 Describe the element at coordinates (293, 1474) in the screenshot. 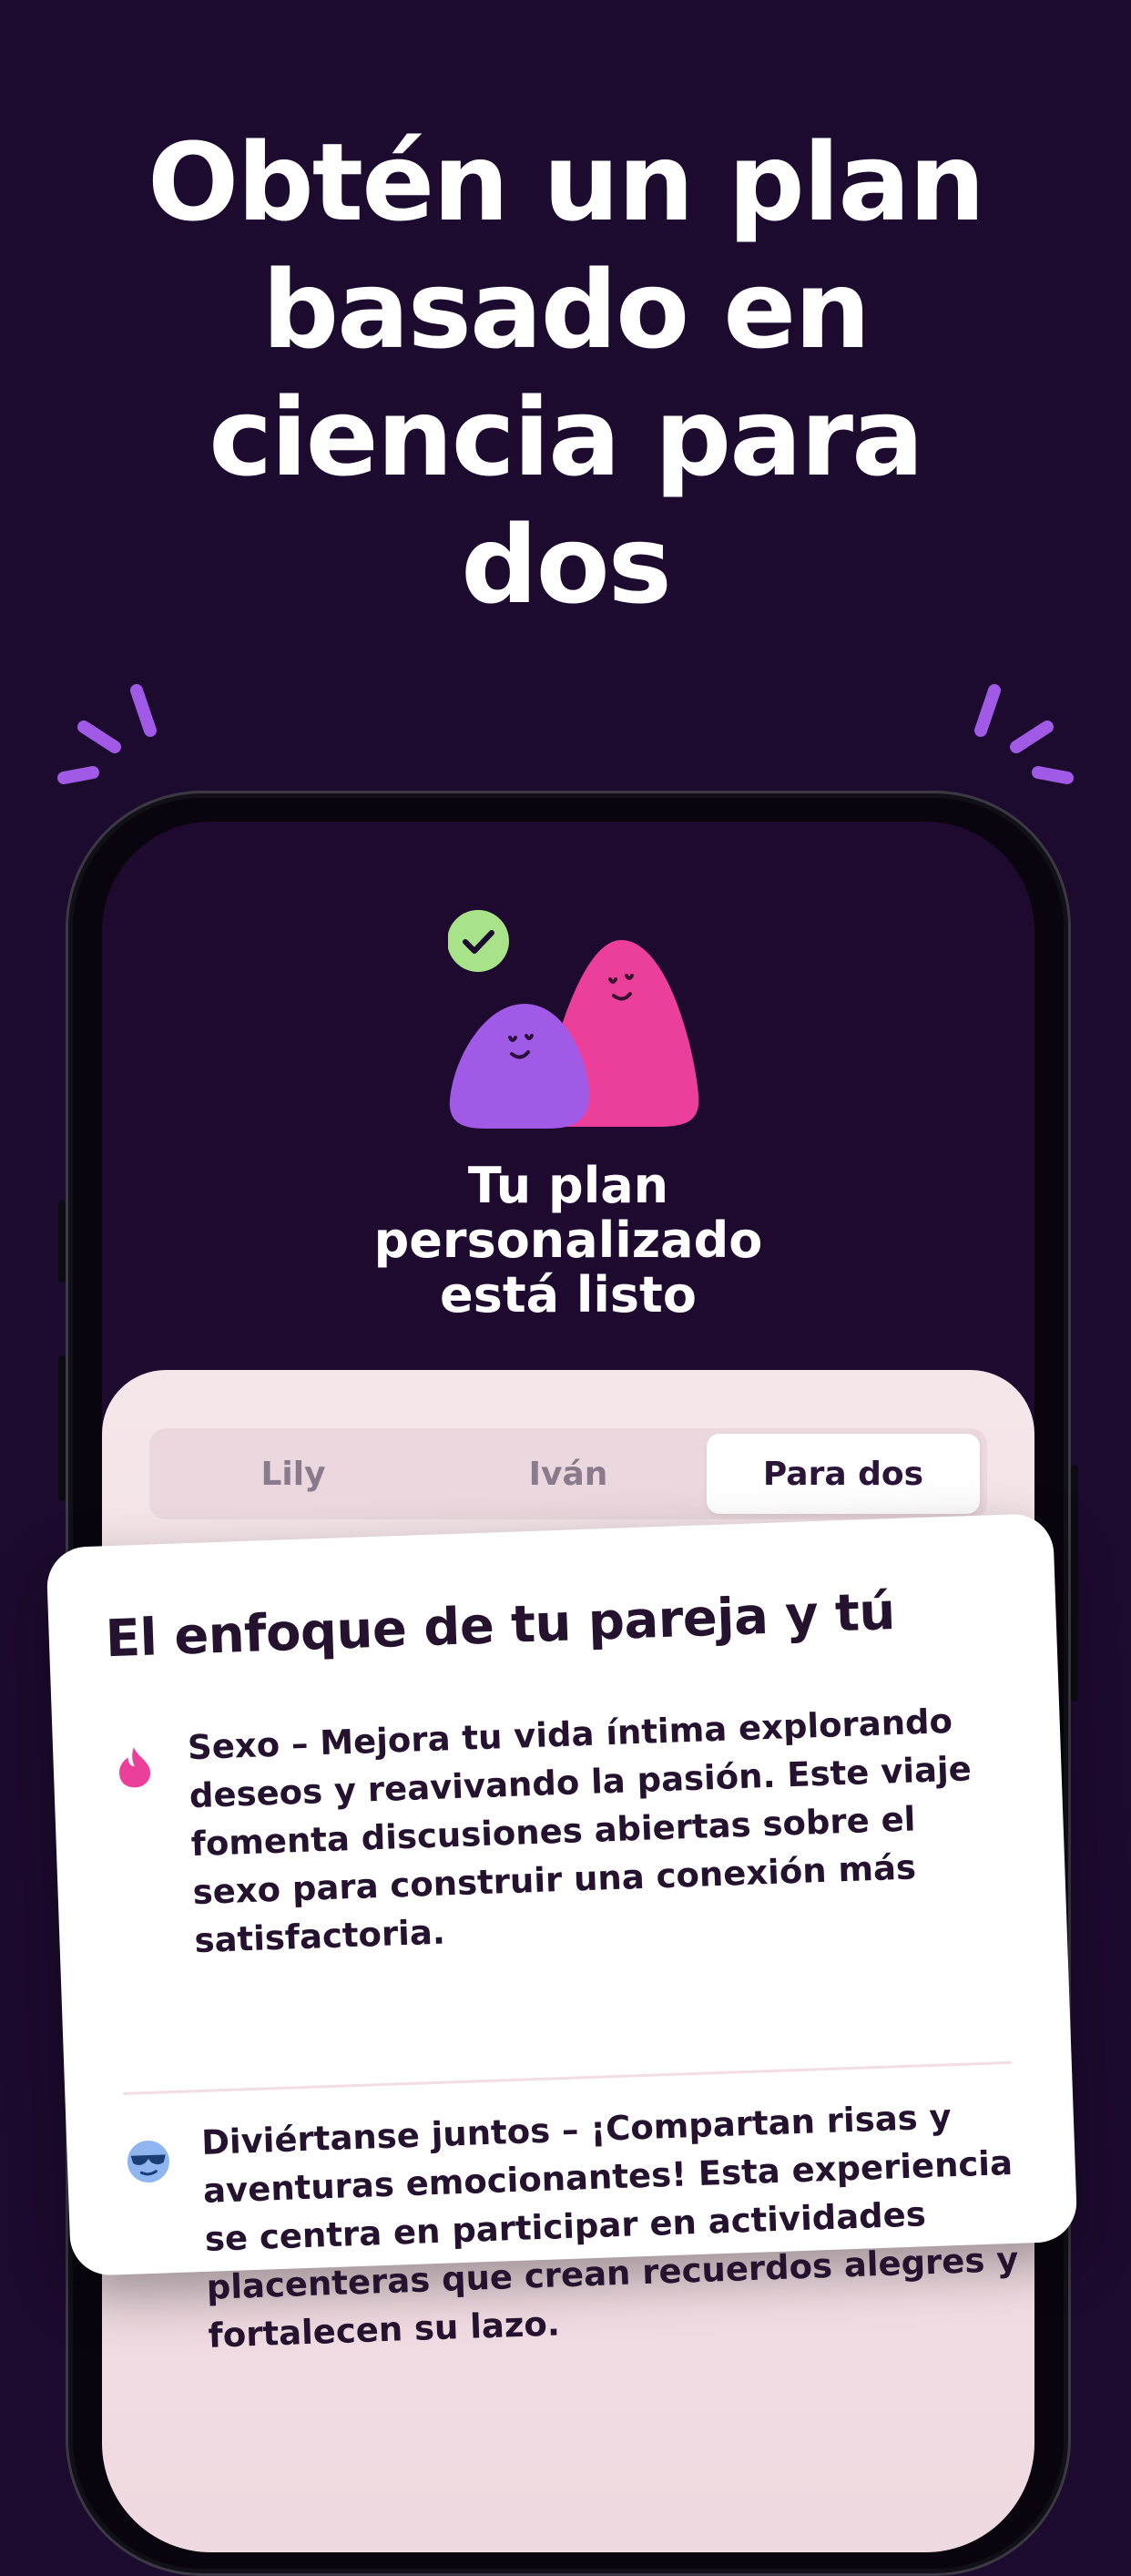

I see `tab-lily: Lily` at that location.